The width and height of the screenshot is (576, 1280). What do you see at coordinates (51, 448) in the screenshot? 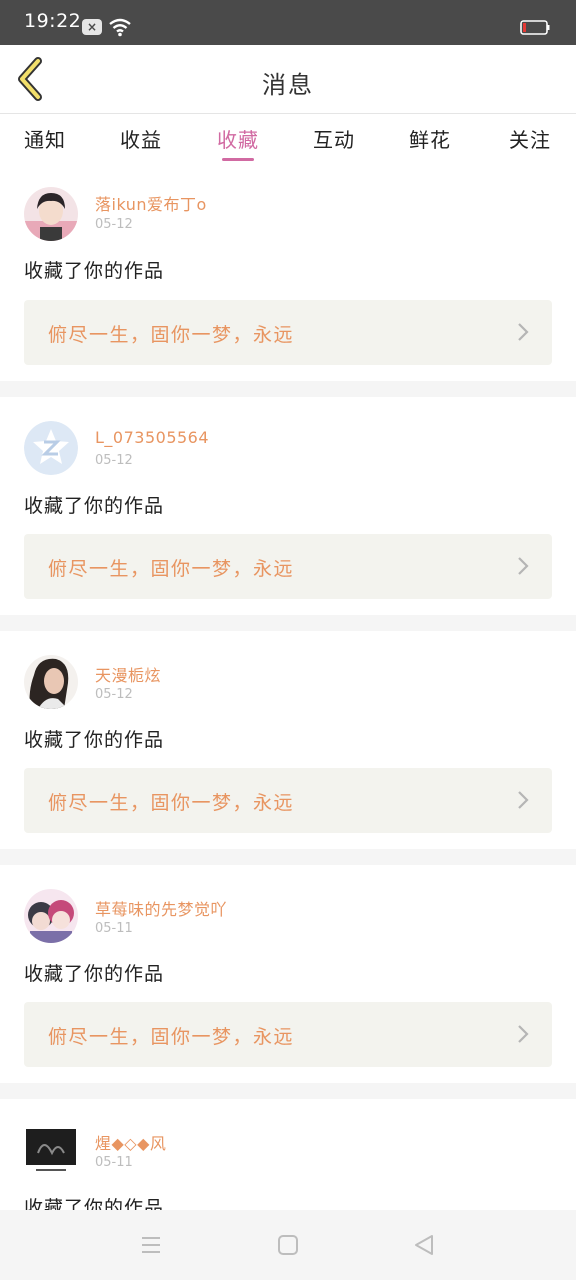
I see `default-avatar-icon` at bounding box center [51, 448].